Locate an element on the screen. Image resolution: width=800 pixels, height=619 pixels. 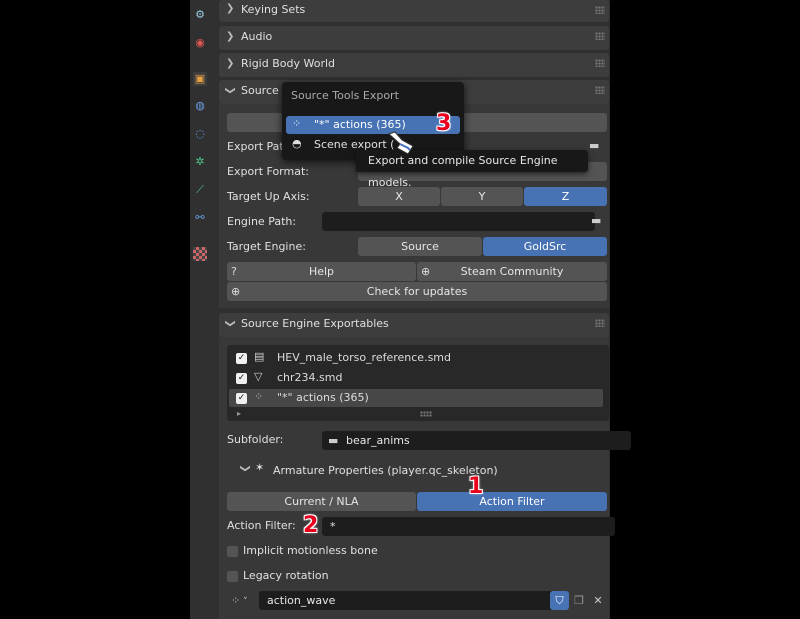
implicit-motionless-label: Implicit motionless bone is located at coordinates (310, 550).